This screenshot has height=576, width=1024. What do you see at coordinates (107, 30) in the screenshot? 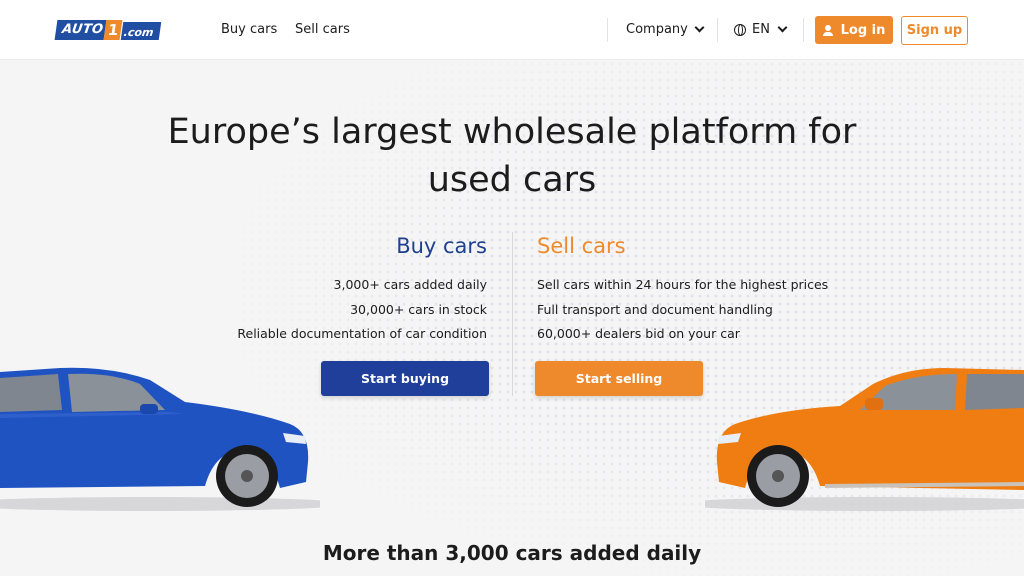
I see `auto1-logo: AUTO 1 .com` at bounding box center [107, 30].